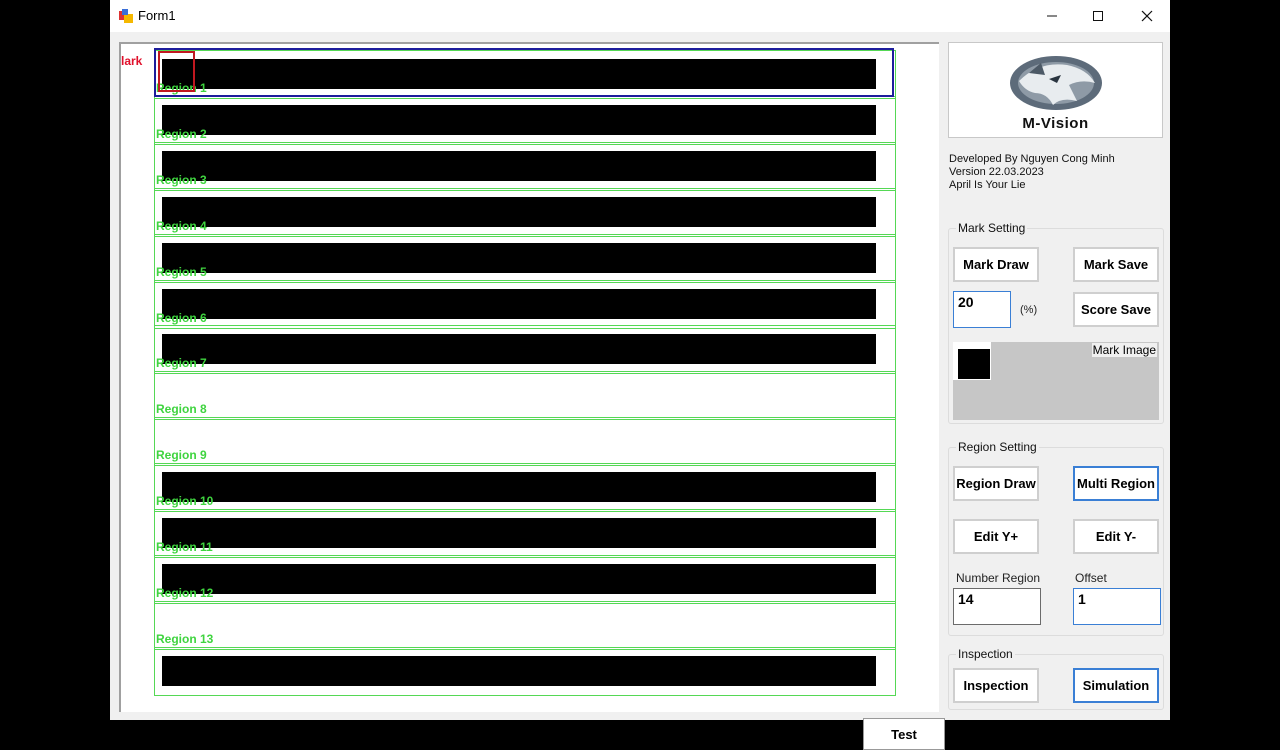  I want to click on region-label: Region 7, so click(181, 363).